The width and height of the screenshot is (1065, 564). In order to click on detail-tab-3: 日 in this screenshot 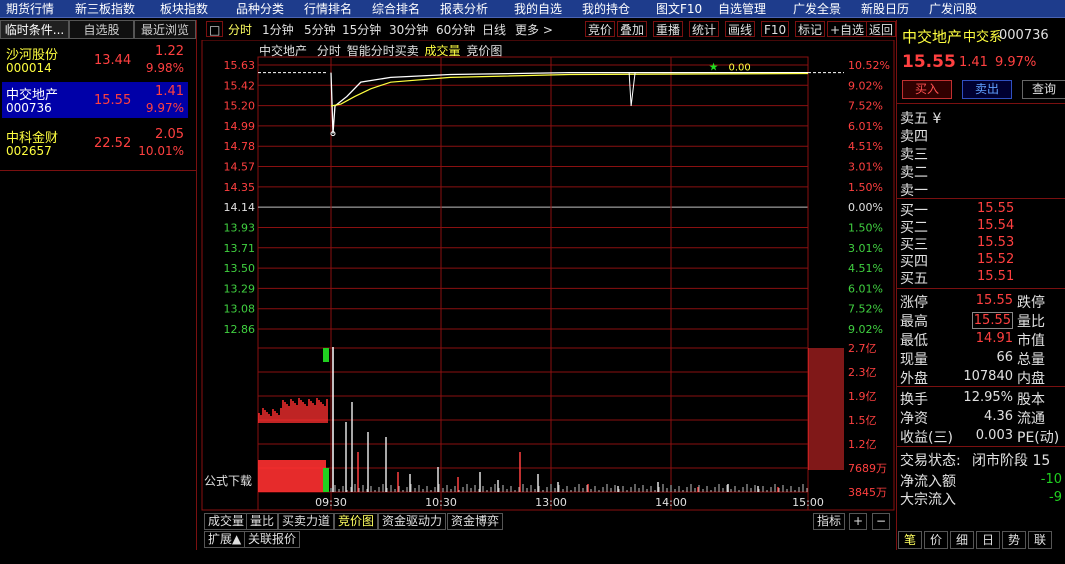, I will do `click(988, 540)`.